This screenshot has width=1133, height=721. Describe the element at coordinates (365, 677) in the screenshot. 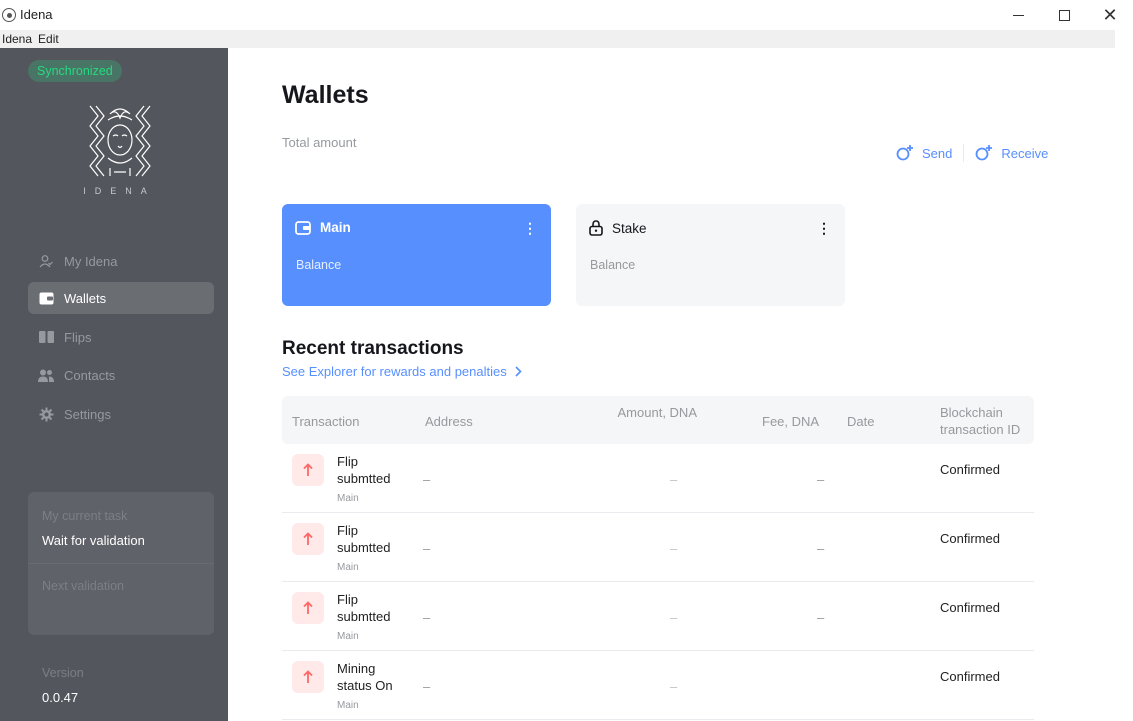

I see `transaction-type: Mining status On` at that location.